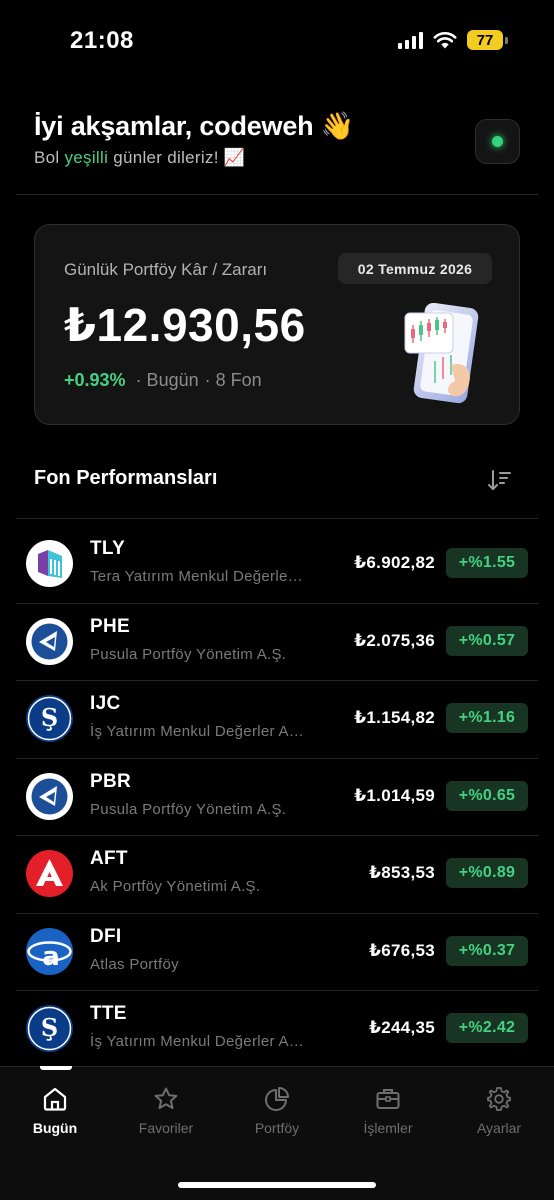 Image resolution: width=554 pixels, height=1200 pixels. Describe the element at coordinates (277, 1185) in the screenshot. I see `home-indicator` at that location.